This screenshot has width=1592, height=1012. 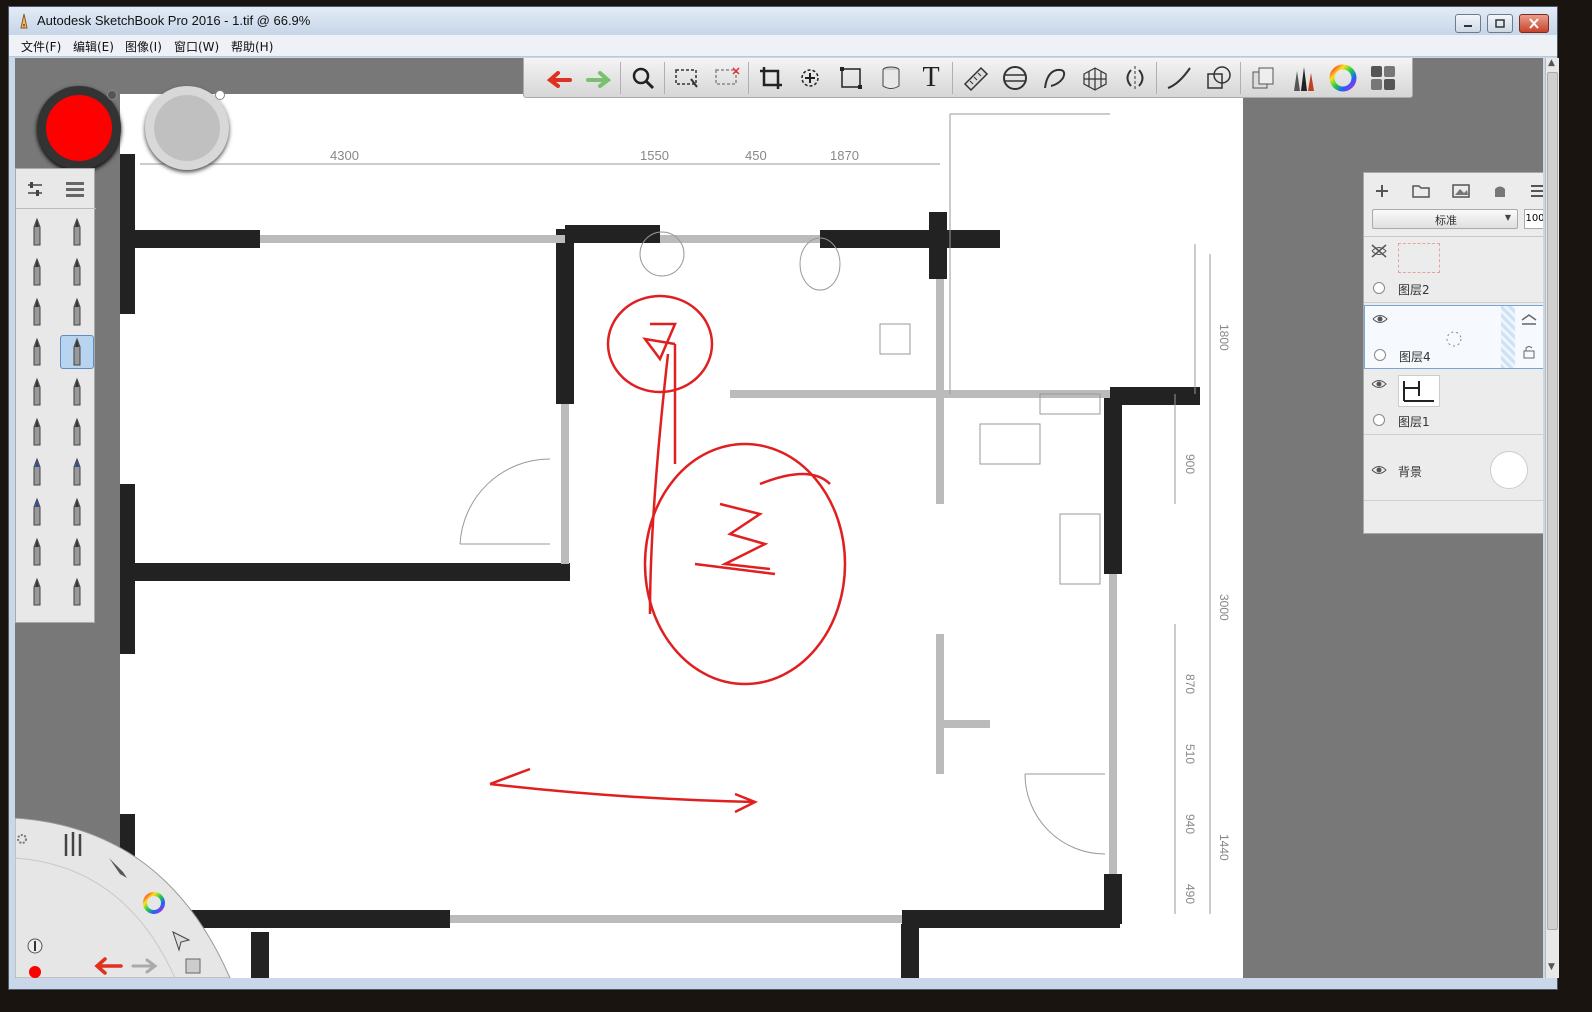 What do you see at coordinates (1468, 23) in the screenshot?
I see `minimize-button` at bounding box center [1468, 23].